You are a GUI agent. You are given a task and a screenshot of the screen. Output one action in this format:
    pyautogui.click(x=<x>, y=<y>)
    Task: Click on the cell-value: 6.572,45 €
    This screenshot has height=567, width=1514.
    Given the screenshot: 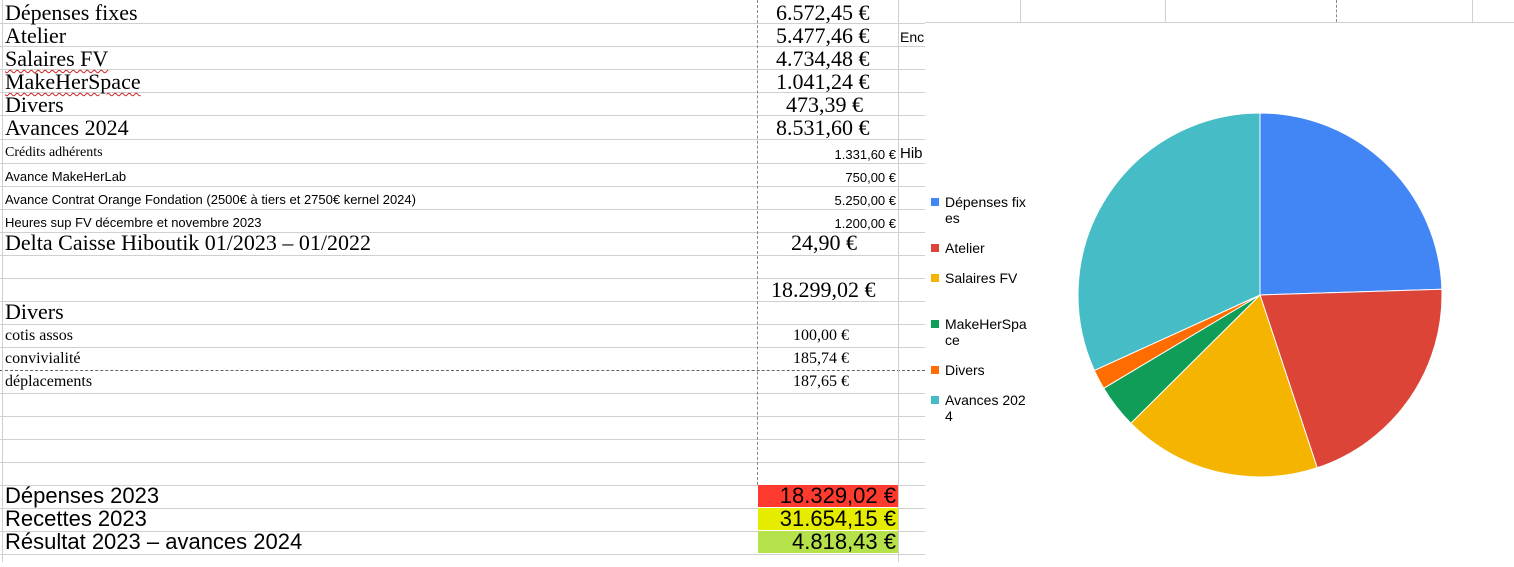 What is the action you would take?
    pyautogui.click(x=823, y=13)
    